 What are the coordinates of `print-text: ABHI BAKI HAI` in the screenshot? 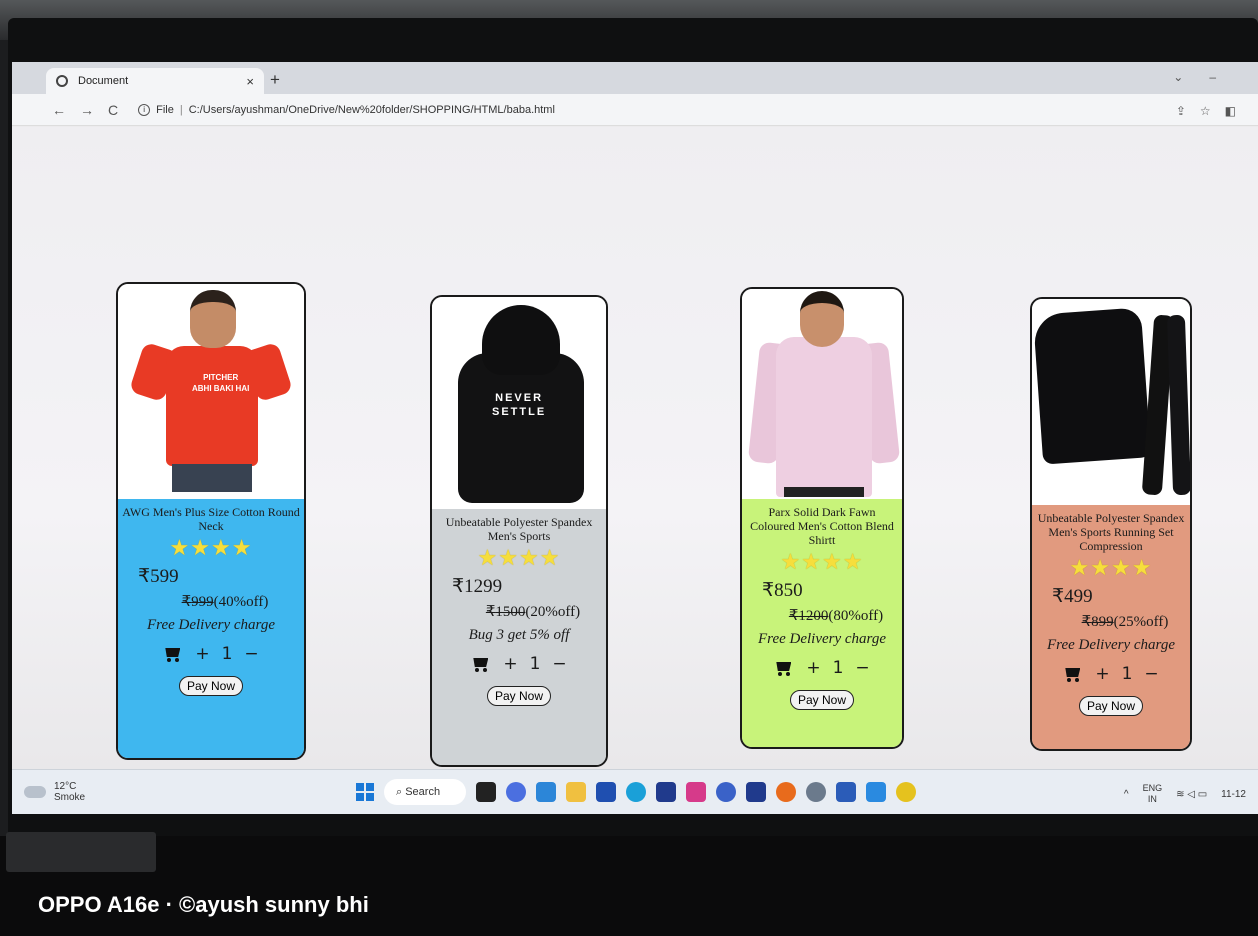 It's located at (221, 388).